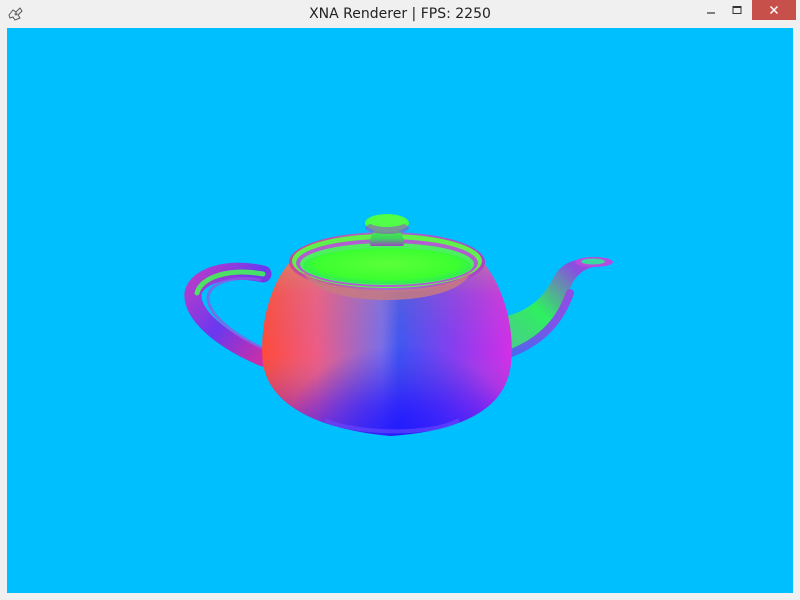 This screenshot has height=600, width=800. I want to click on maximize-icon, so click(736, 10).